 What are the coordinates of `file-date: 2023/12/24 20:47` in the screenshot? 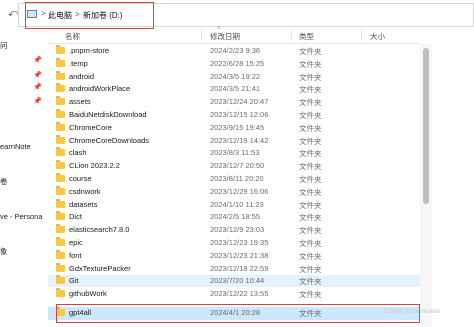 It's located at (239, 102).